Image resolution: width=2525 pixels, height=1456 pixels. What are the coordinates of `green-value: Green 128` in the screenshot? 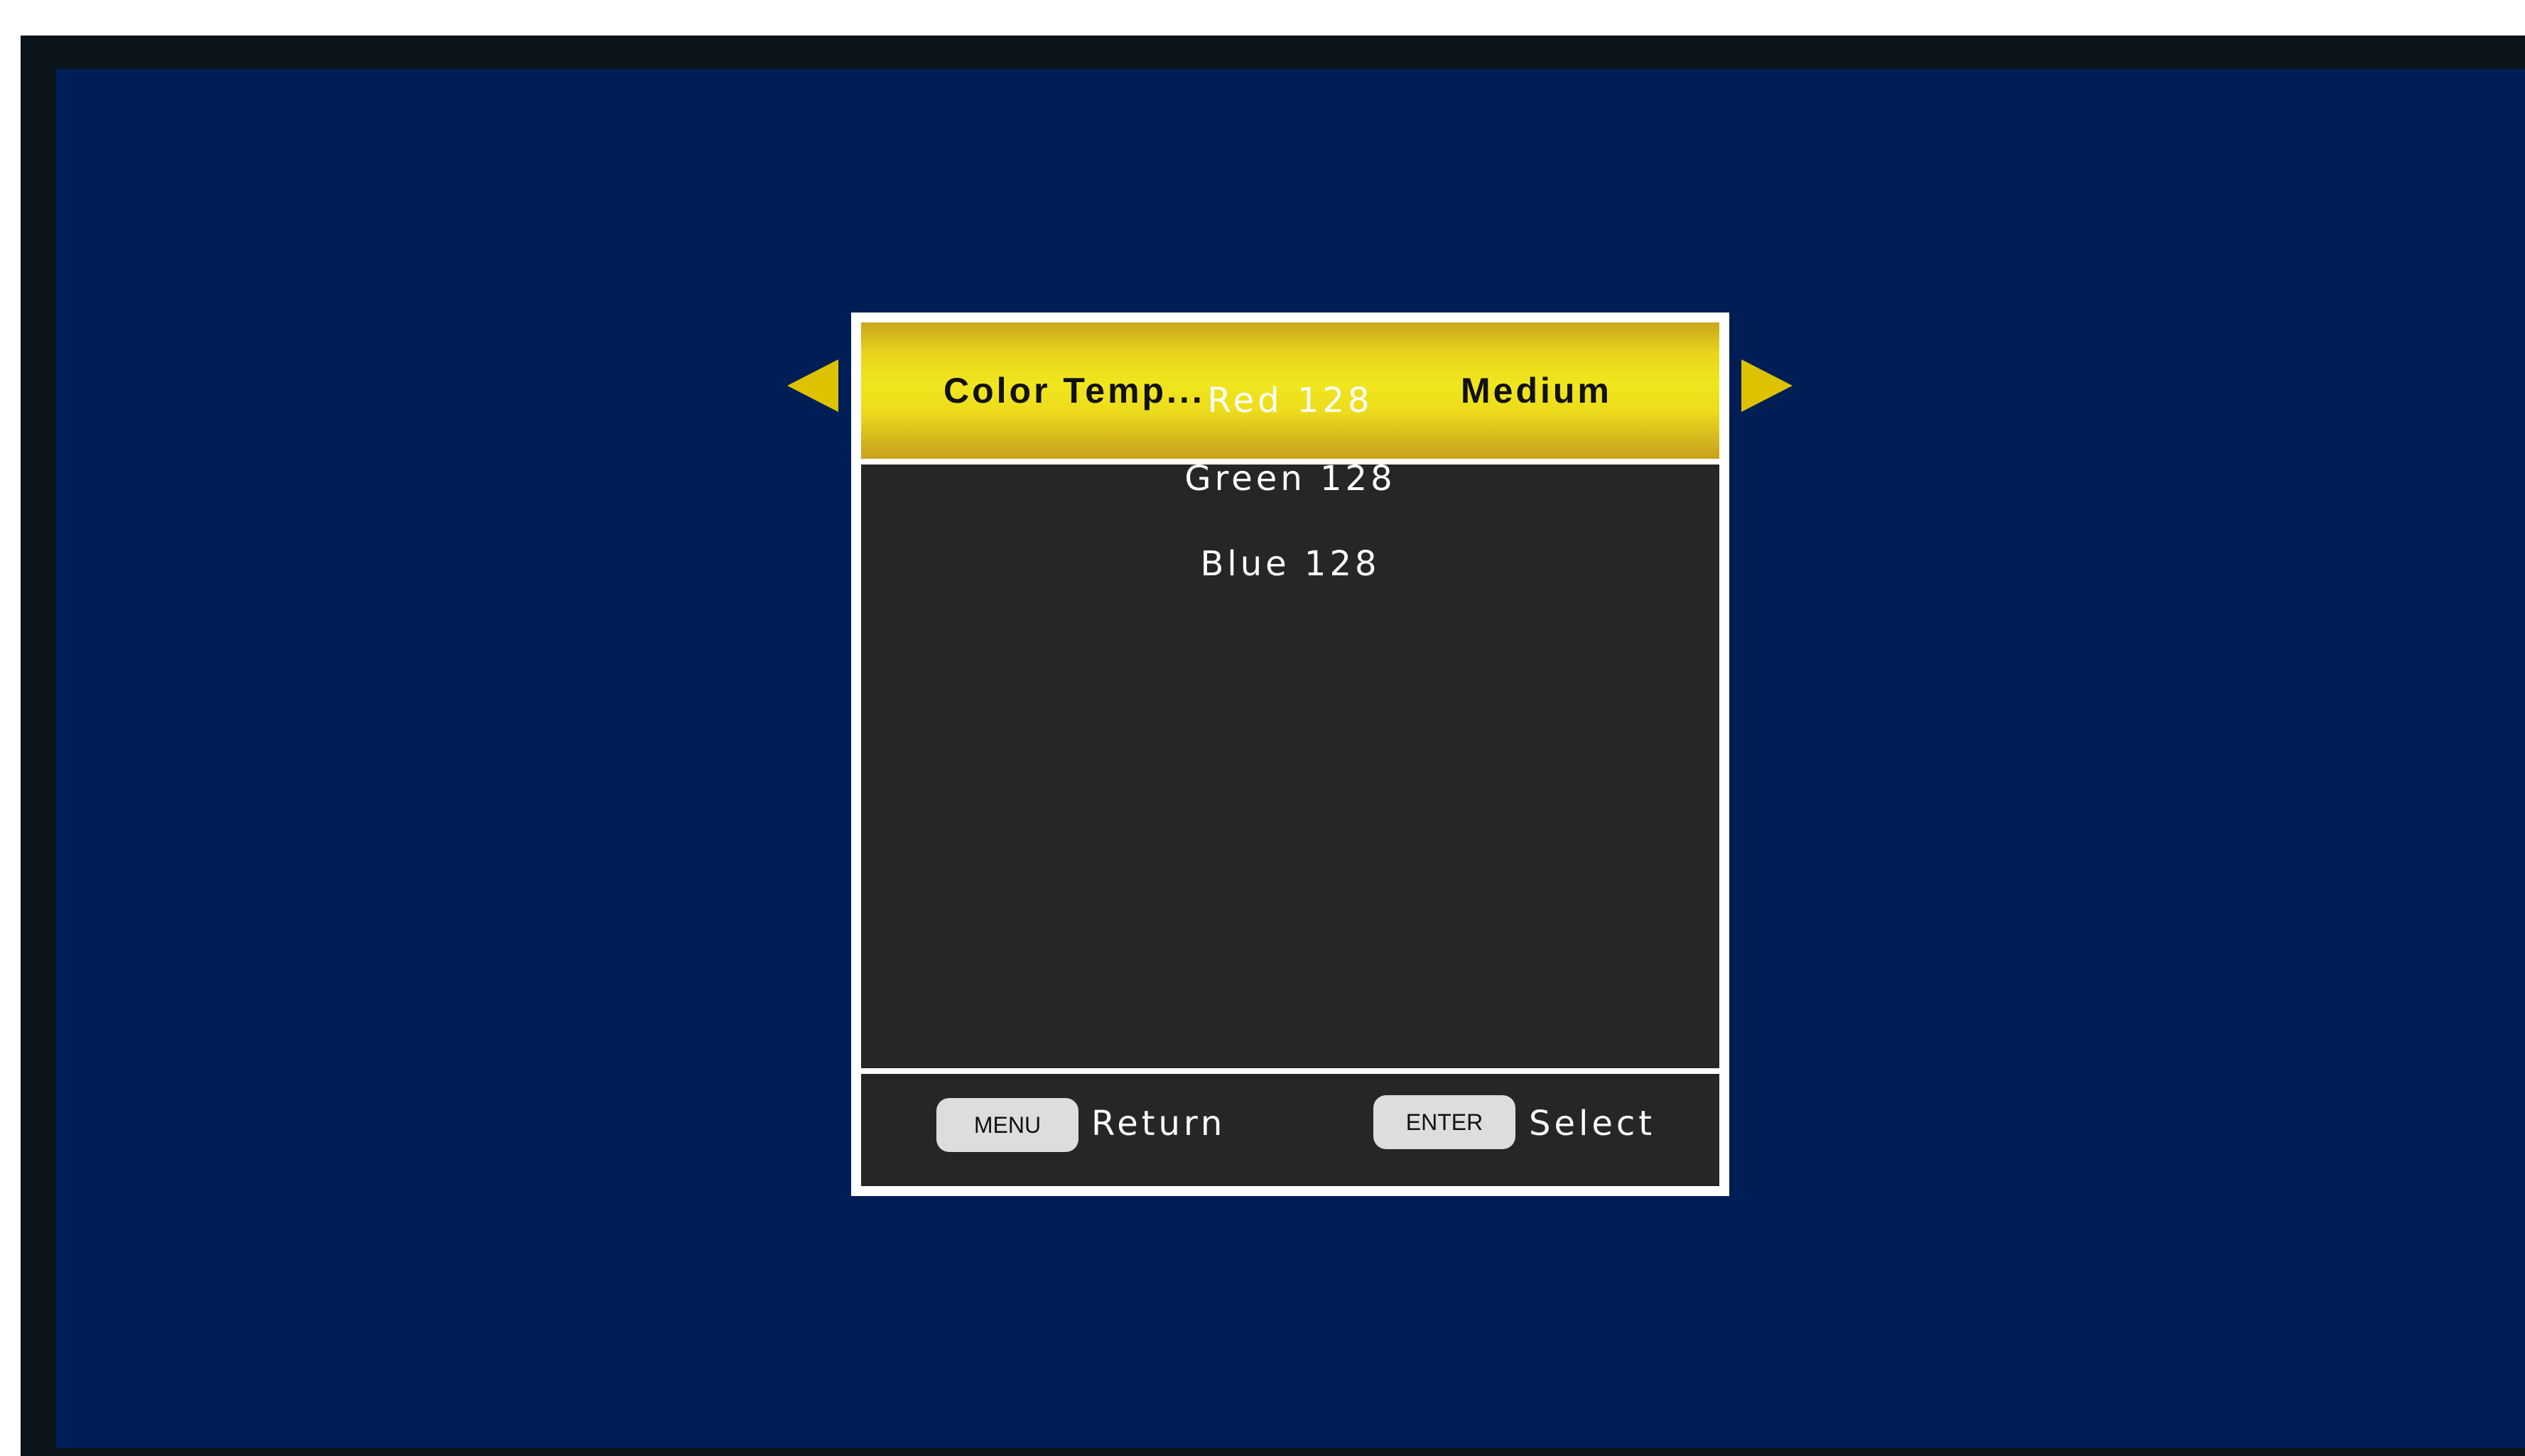 It's located at (1290, 479).